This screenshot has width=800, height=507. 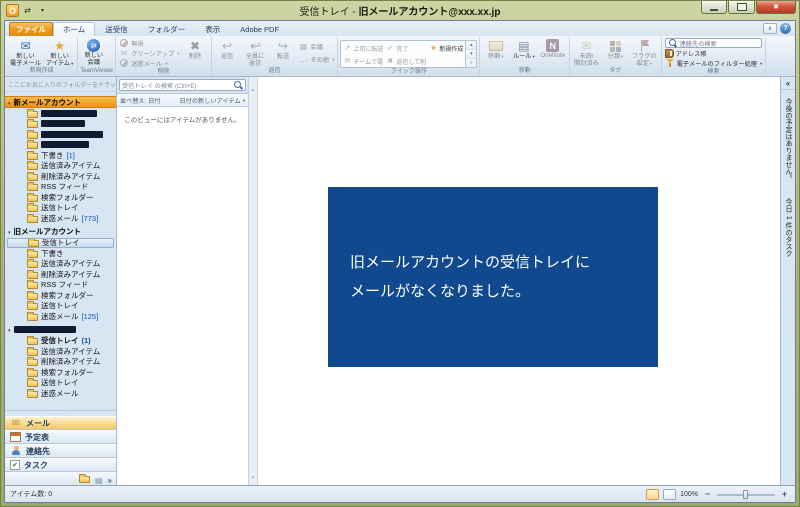 I want to click on gallery-down-icon, so click(x=471, y=54).